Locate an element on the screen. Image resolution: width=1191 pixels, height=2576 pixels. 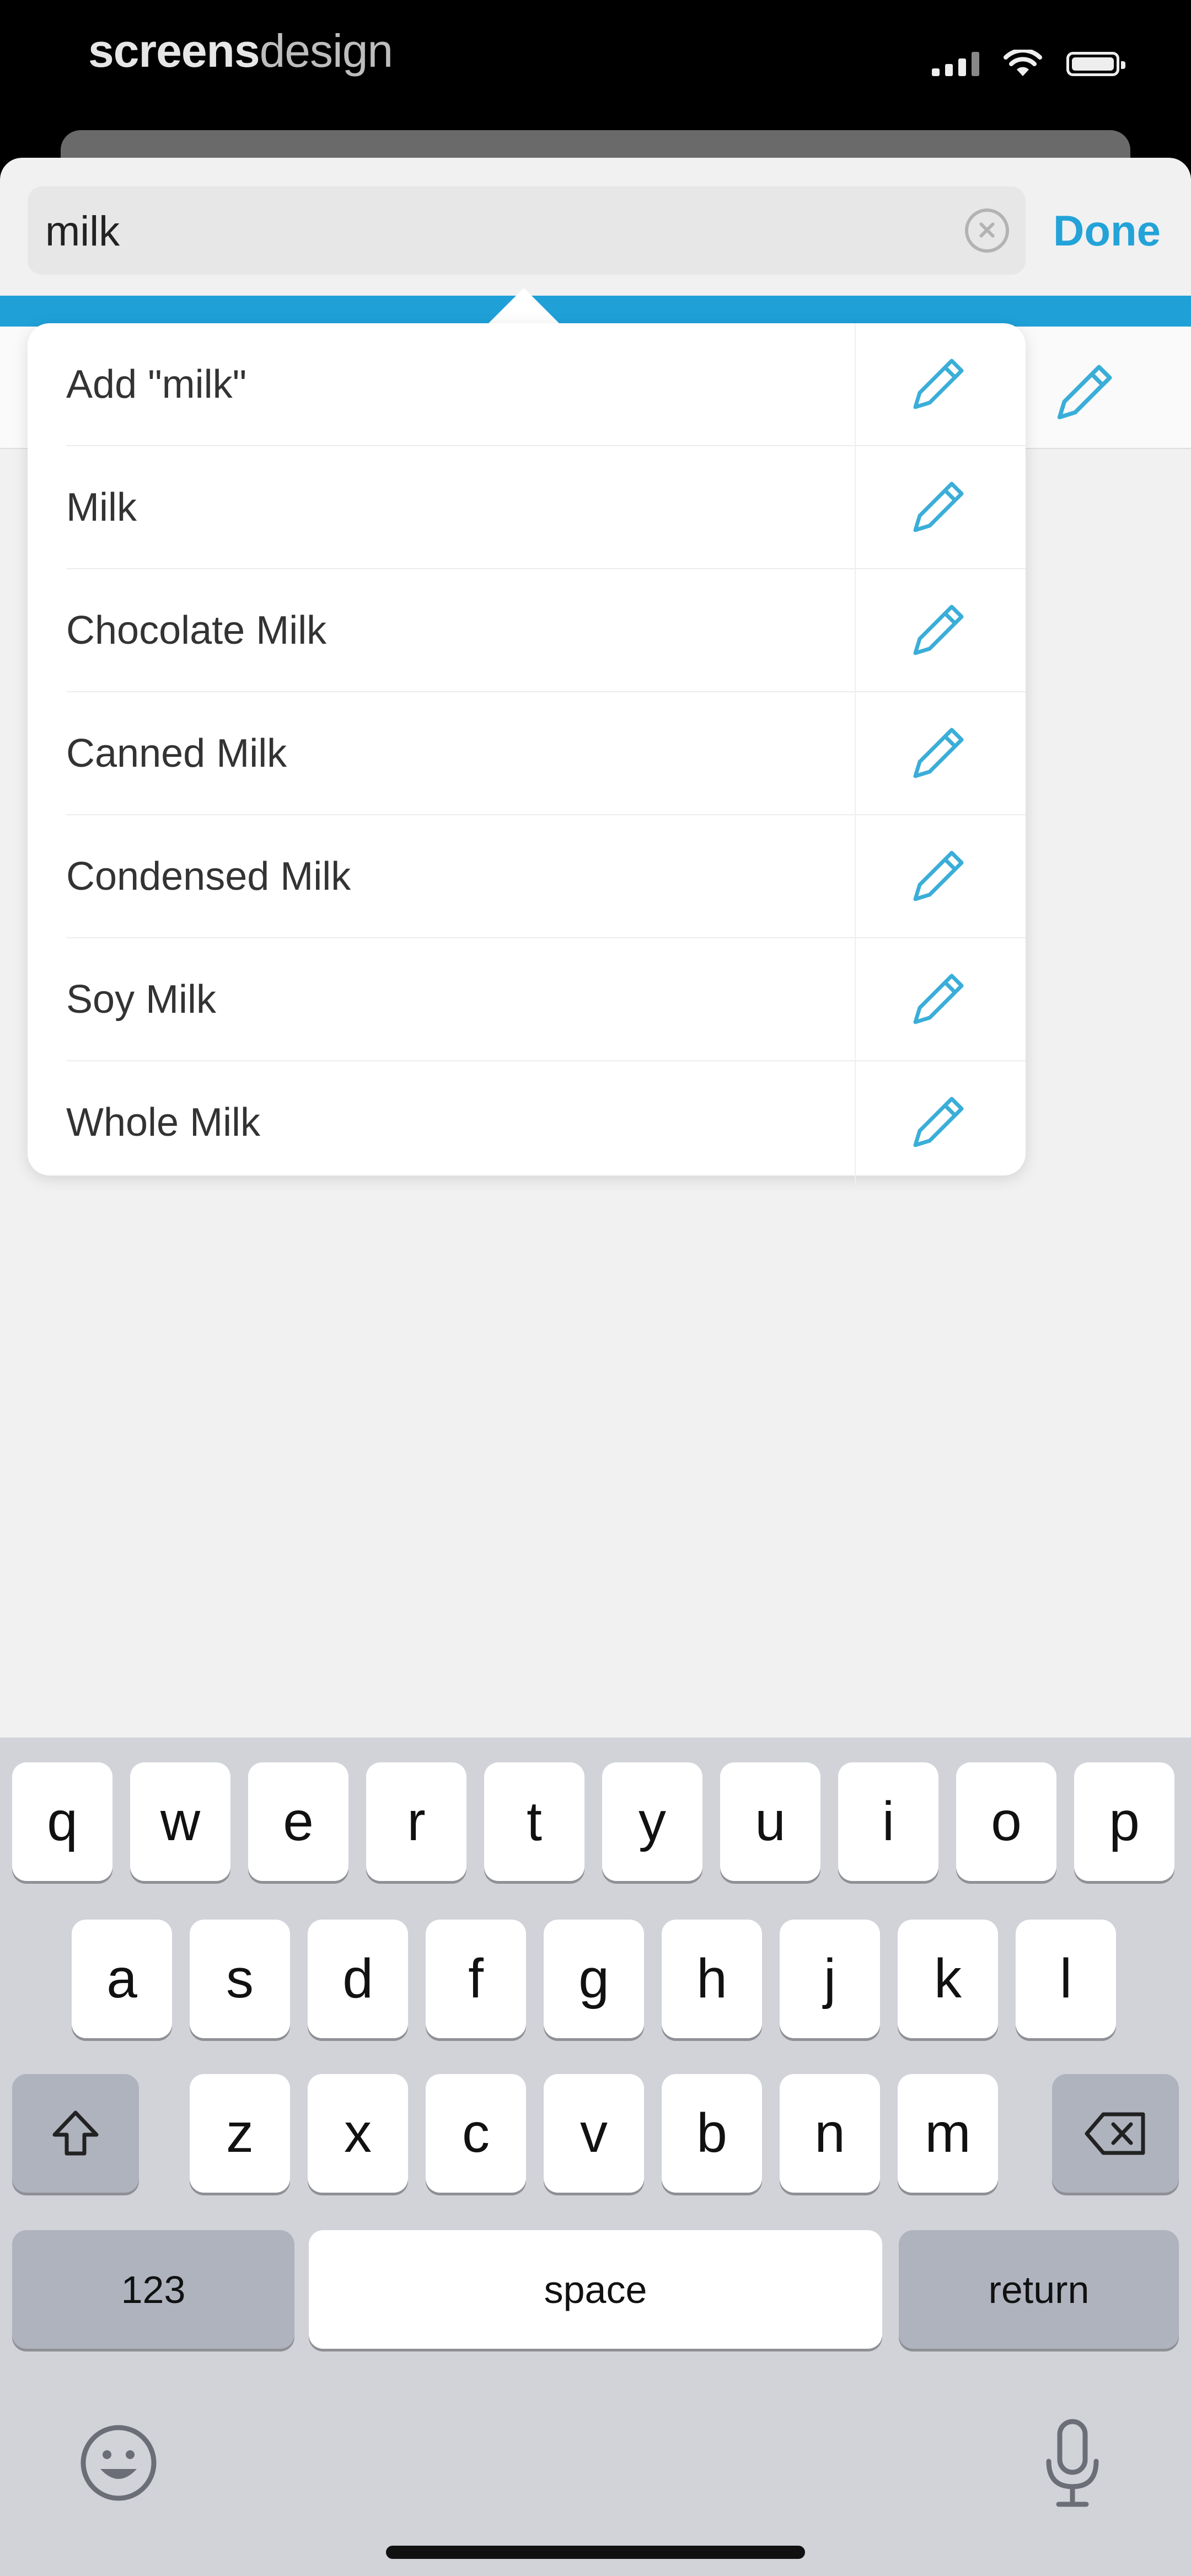
suggestion-item: Condensed Milk is located at coordinates (527, 876).